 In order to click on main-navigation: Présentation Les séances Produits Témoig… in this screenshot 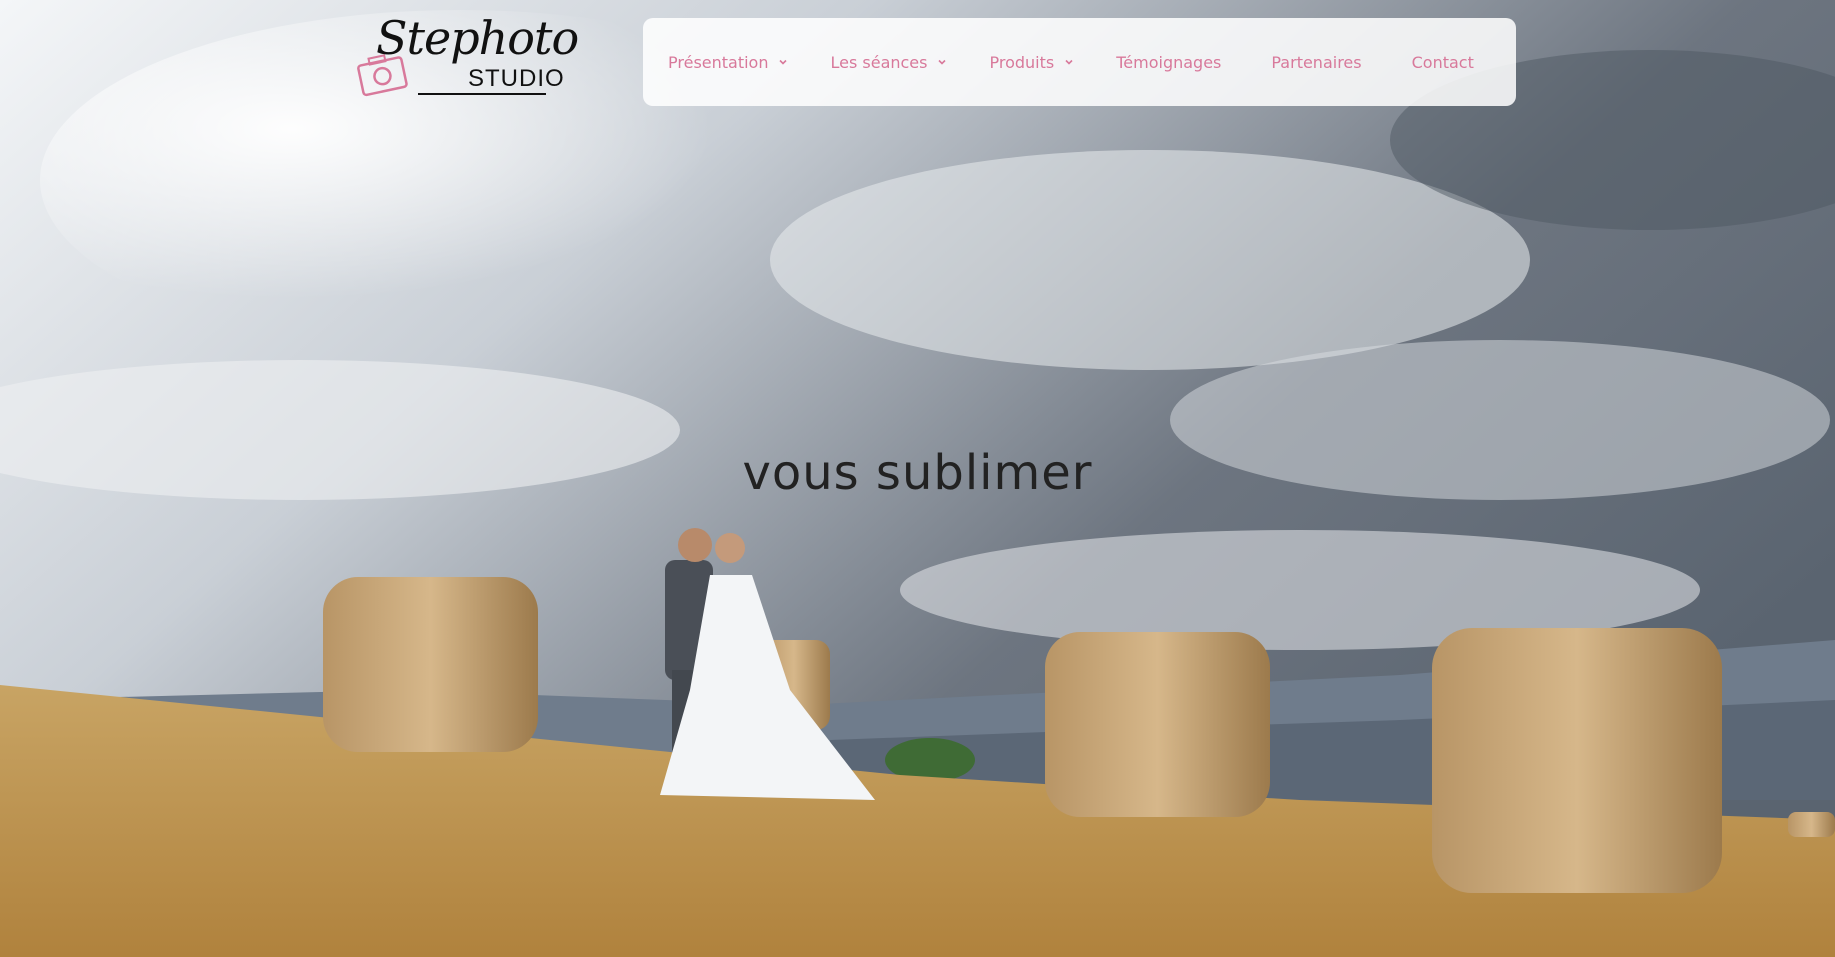, I will do `click(1079, 62)`.